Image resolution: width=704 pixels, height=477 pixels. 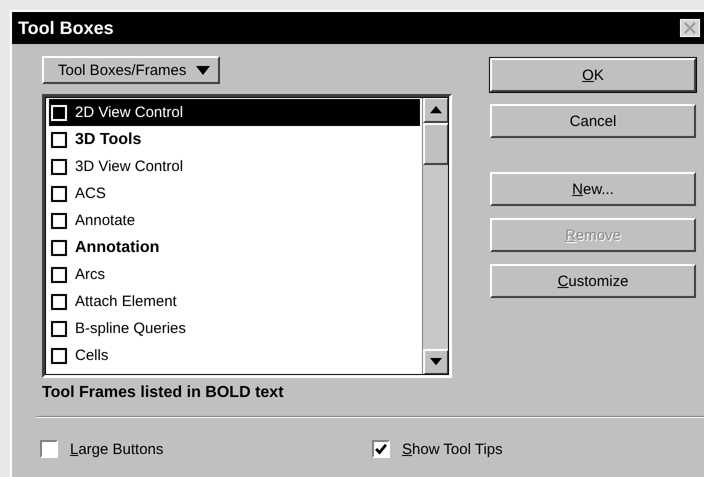 I want to click on close-icon, so click(x=690, y=28).